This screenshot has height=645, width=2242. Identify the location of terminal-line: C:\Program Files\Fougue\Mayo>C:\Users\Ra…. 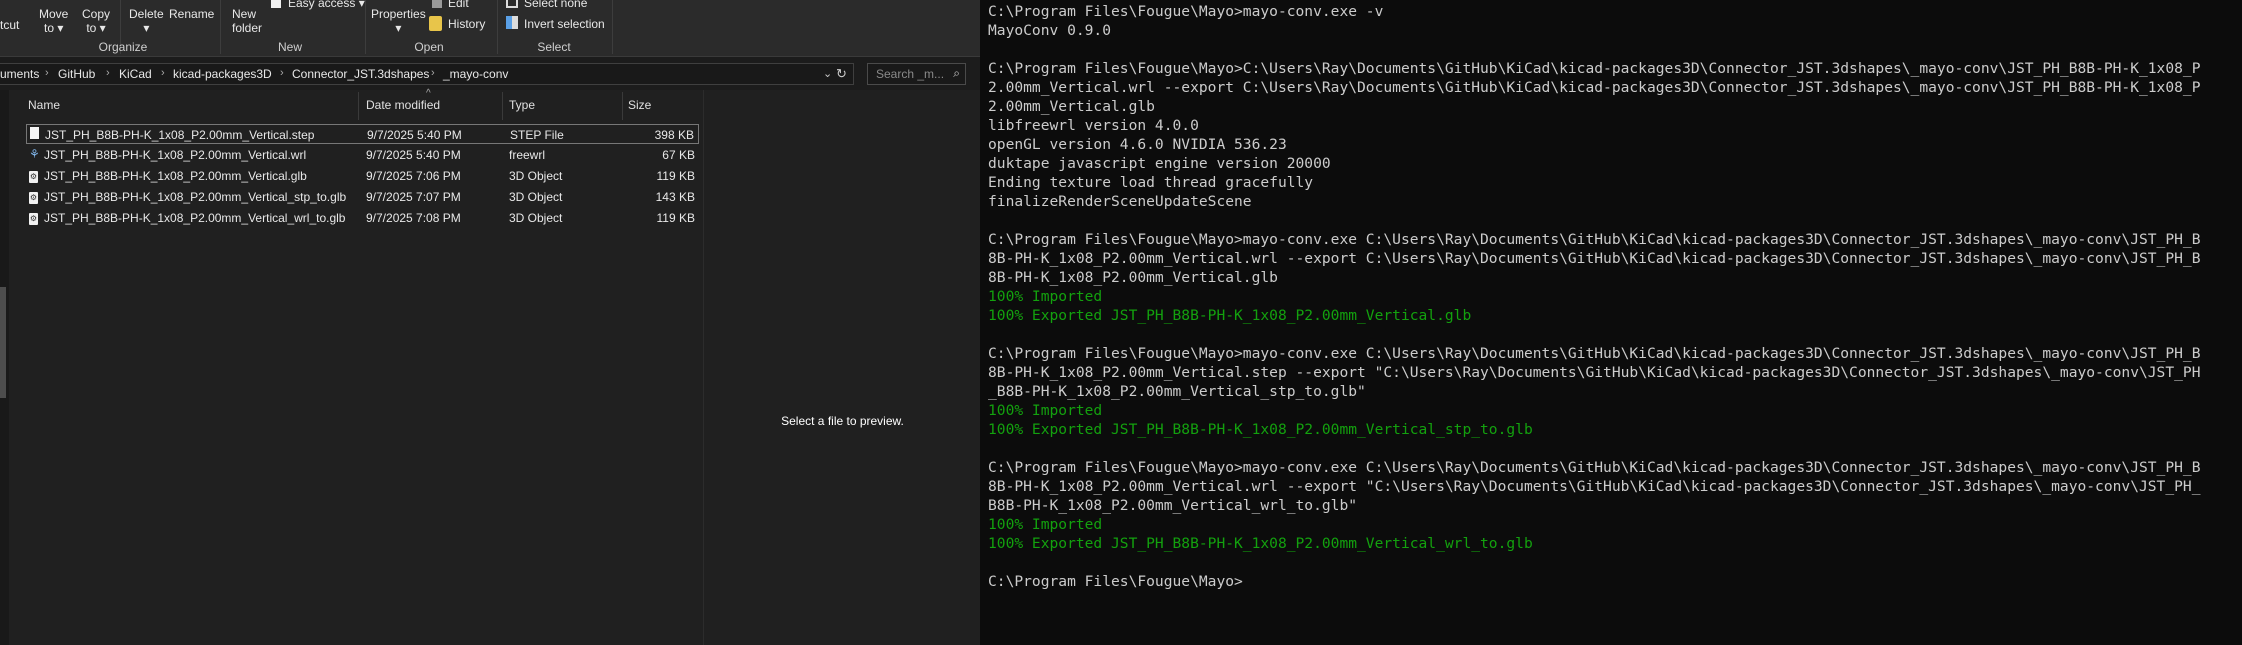
(1594, 68).